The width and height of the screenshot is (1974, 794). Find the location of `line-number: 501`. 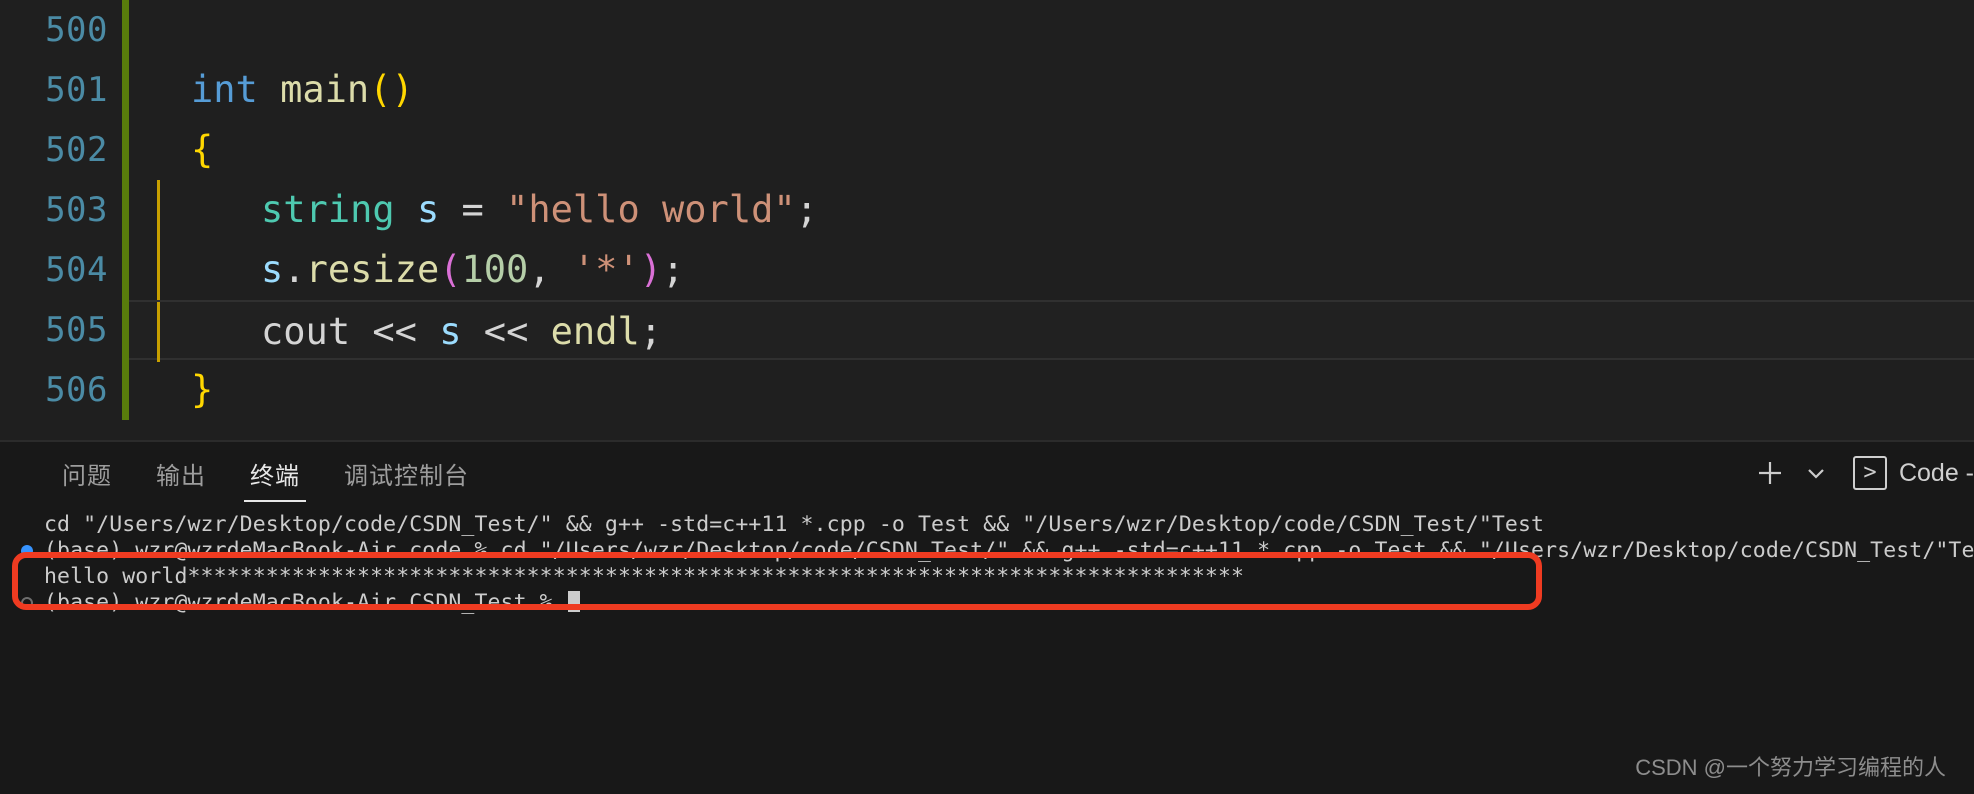

line-number: 501 is located at coordinates (76, 90).